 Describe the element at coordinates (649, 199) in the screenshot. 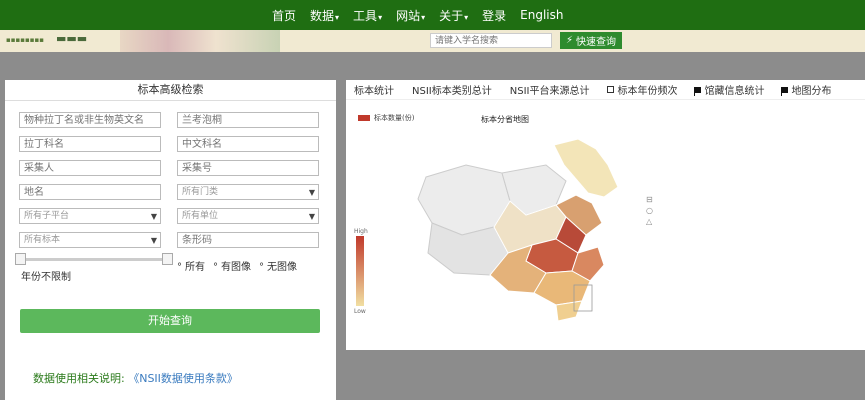

I see `restore-icon: ⊟` at that location.